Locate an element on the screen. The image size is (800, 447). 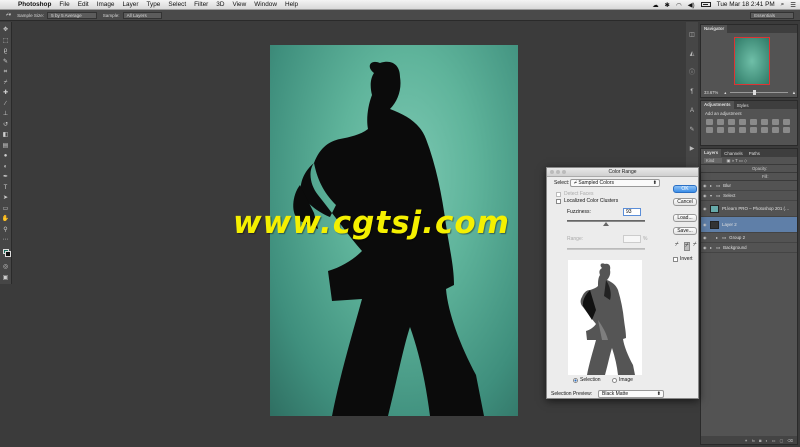
pen-tool-icon: ✒ is located at coordinates (6, 177).